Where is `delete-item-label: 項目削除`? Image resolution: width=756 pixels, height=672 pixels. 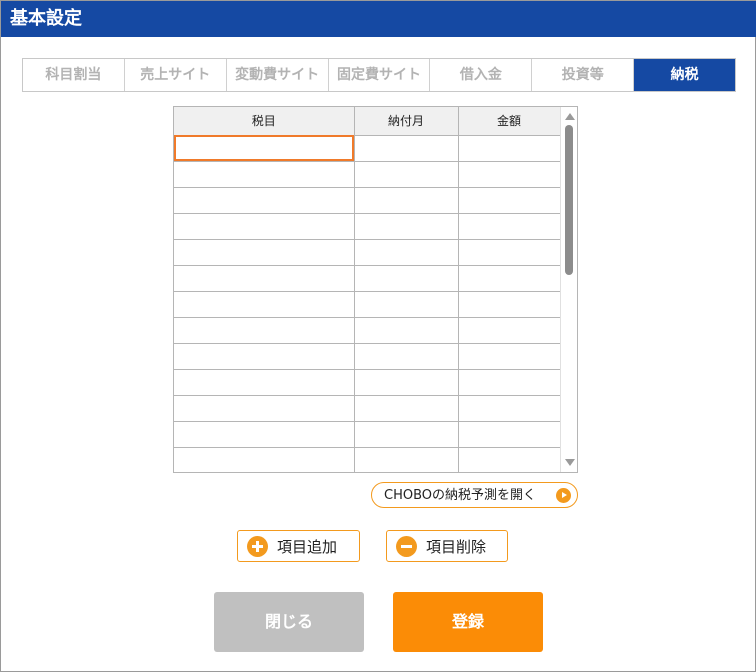 delete-item-label: 項目削除 is located at coordinates (456, 547).